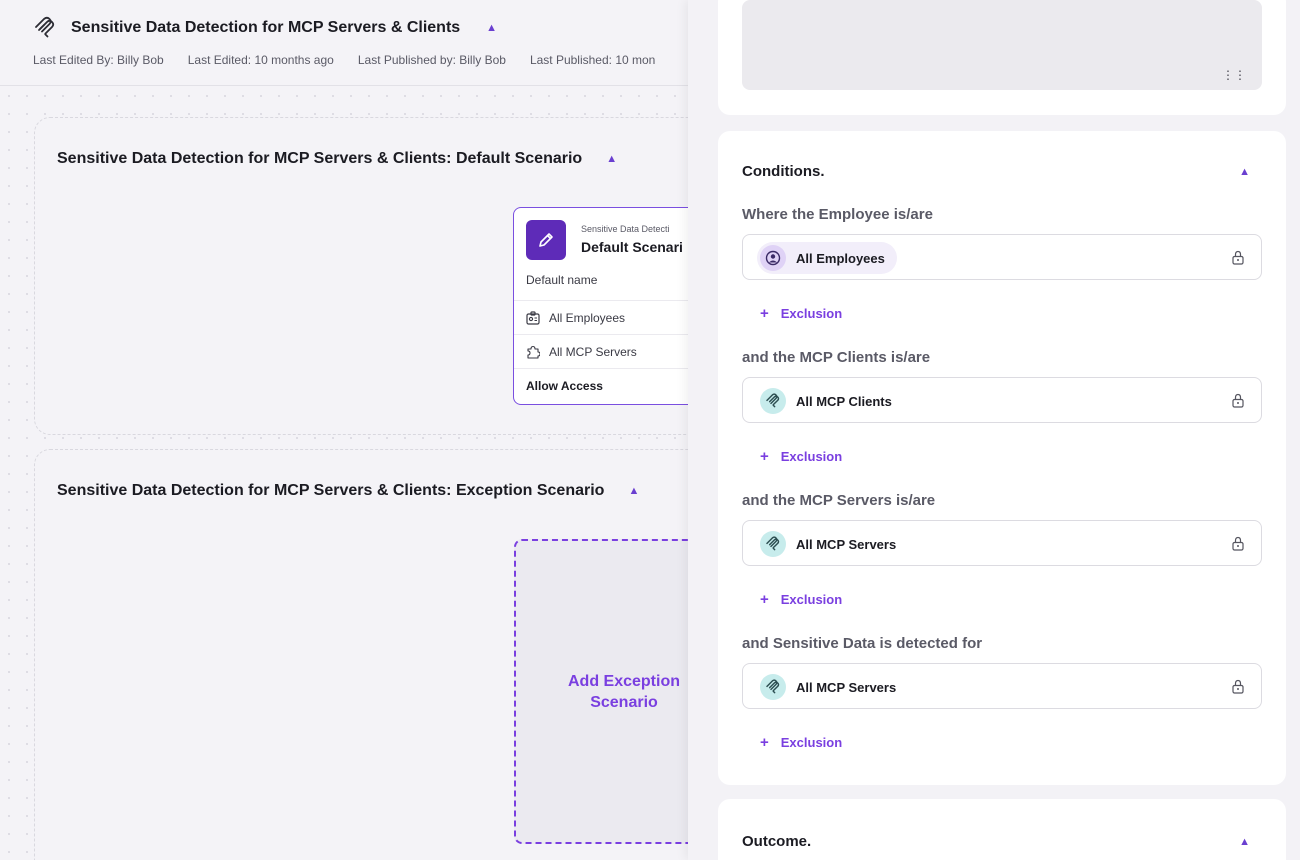  I want to click on mcp-servers-chip: All MCP Servers, so click(832, 544).